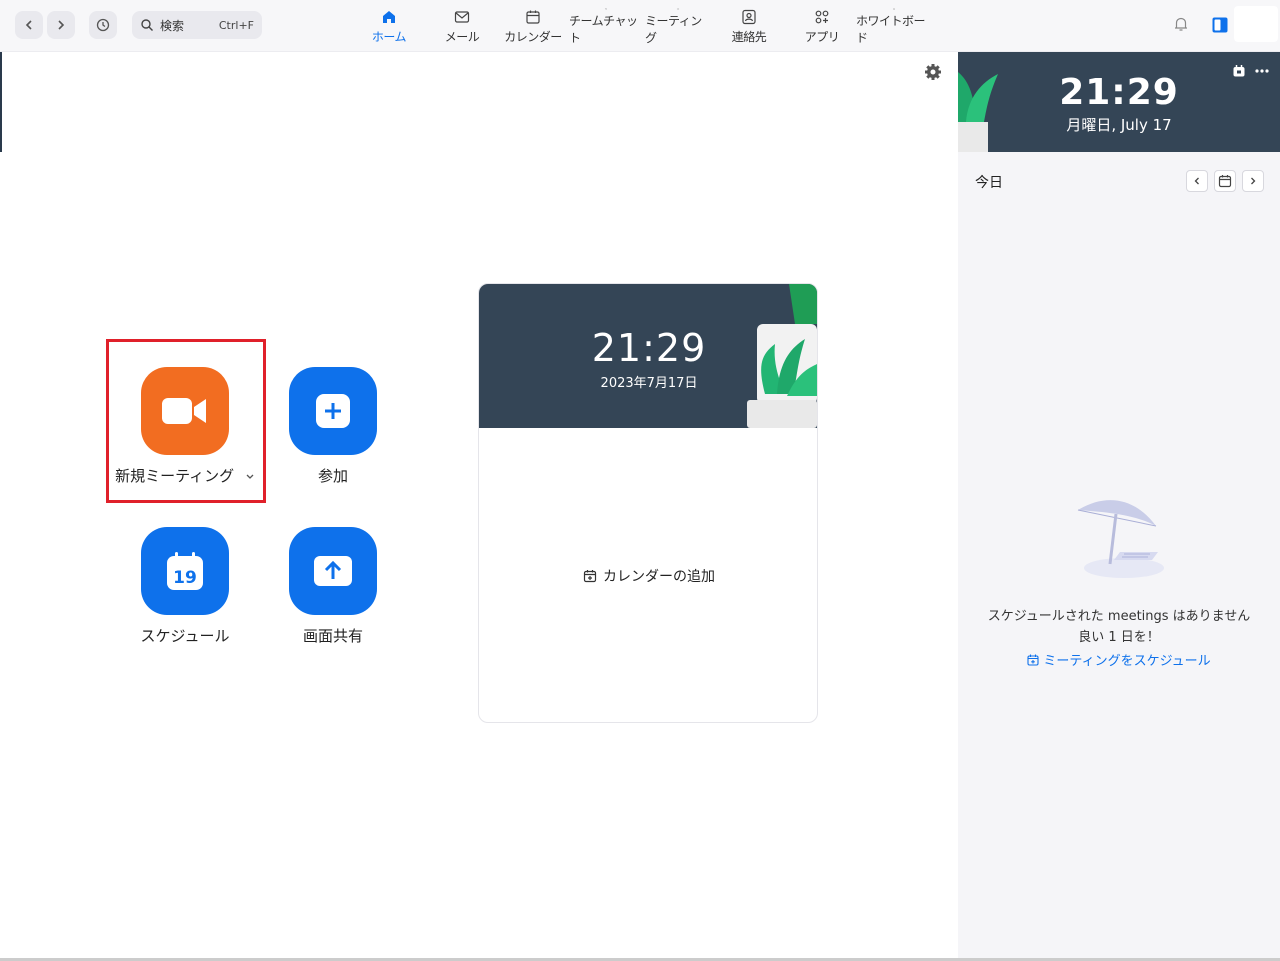 Image resolution: width=1280 pixels, height=961 pixels. I want to click on beach-umbrella-illustration, so click(1120, 539).